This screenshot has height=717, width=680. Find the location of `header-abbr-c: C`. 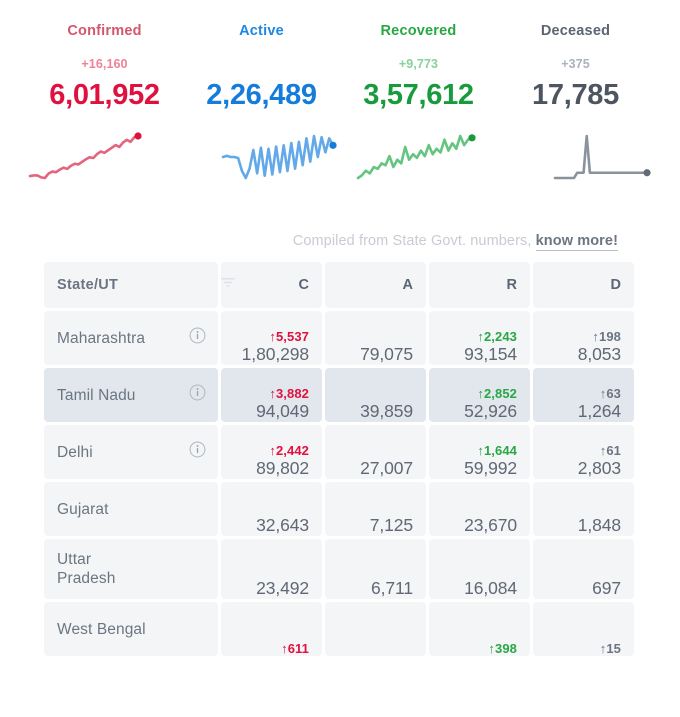

header-abbr-c: C is located at coordinates (303, 285).